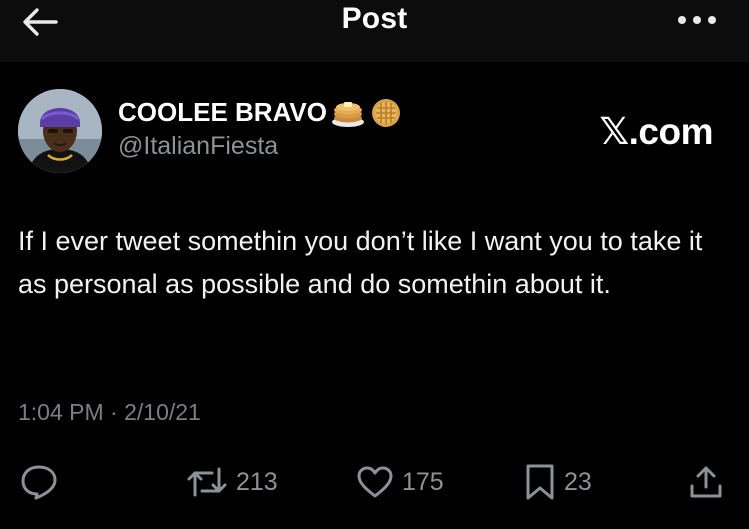 The height and width of the screenshot is (529, 749). I want to click on reply-button, so click(43, 482).